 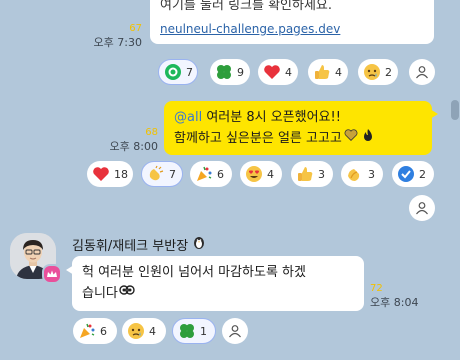 I want to click on scrollbar-thumb, so click(x=455, y=110).